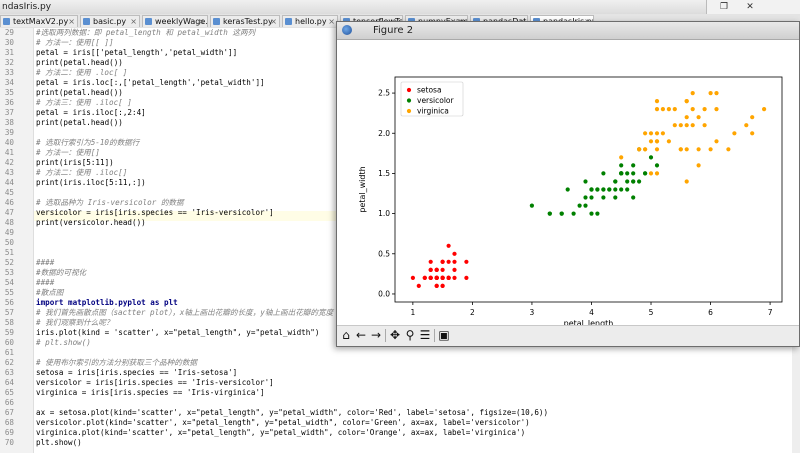 The width and height of the screenshot is (800, 453). What do you see at coordinates (9, 172) in the screenshot?
I see `line-number: 43` at bounding box center [9, 172].